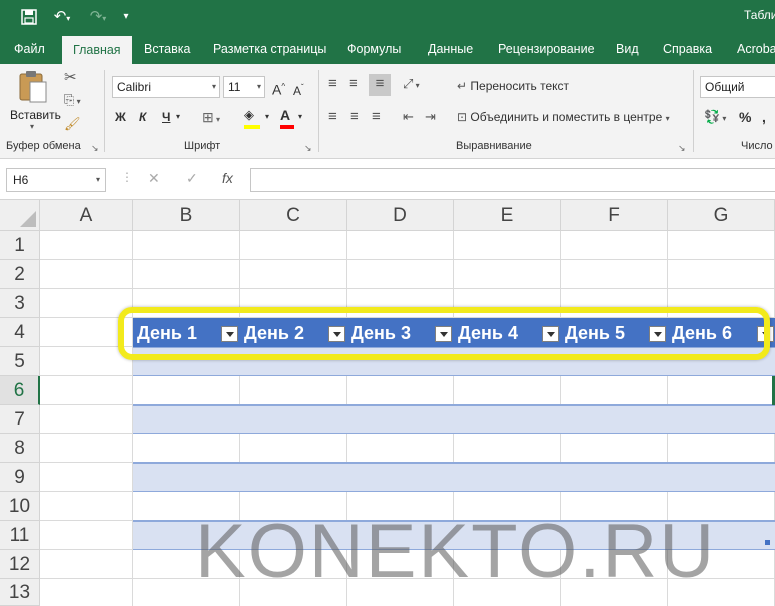 Image resolution: width=775 pixels, height=606 pixels. I want to click on font-size-select: 11 ▾, so click(244, 87).